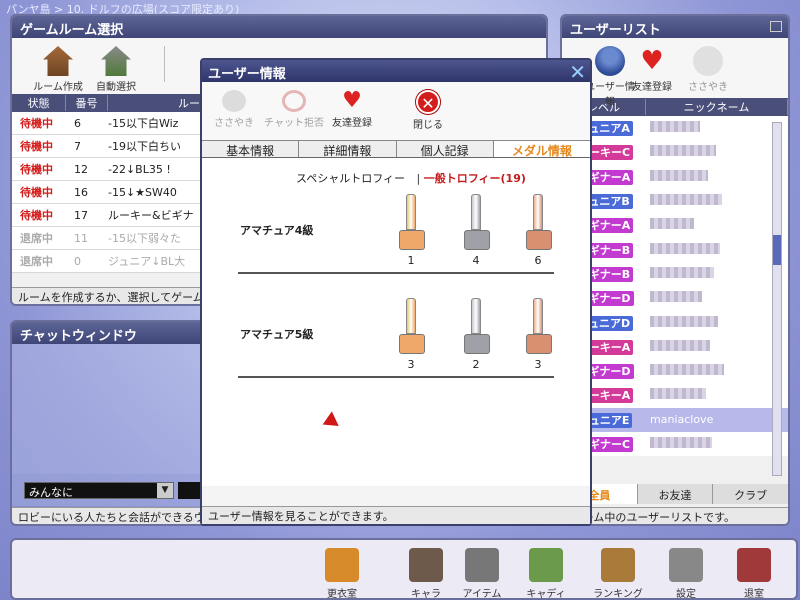  I want to click on add-friend-button: ♥ 友達登録, so click(652, 68).